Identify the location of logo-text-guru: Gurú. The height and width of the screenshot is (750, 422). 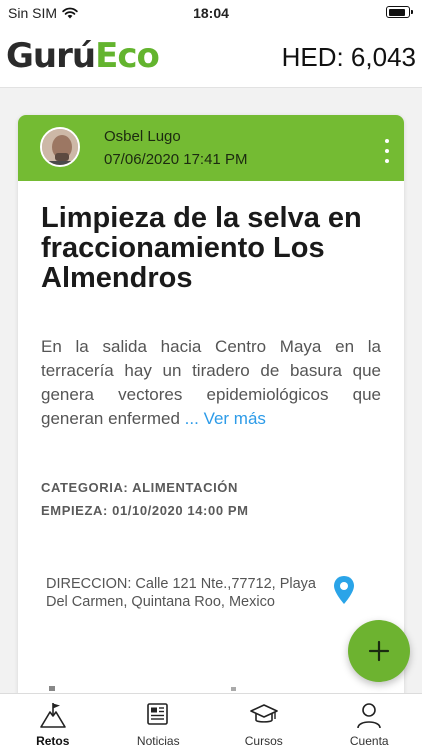
(51, 56).